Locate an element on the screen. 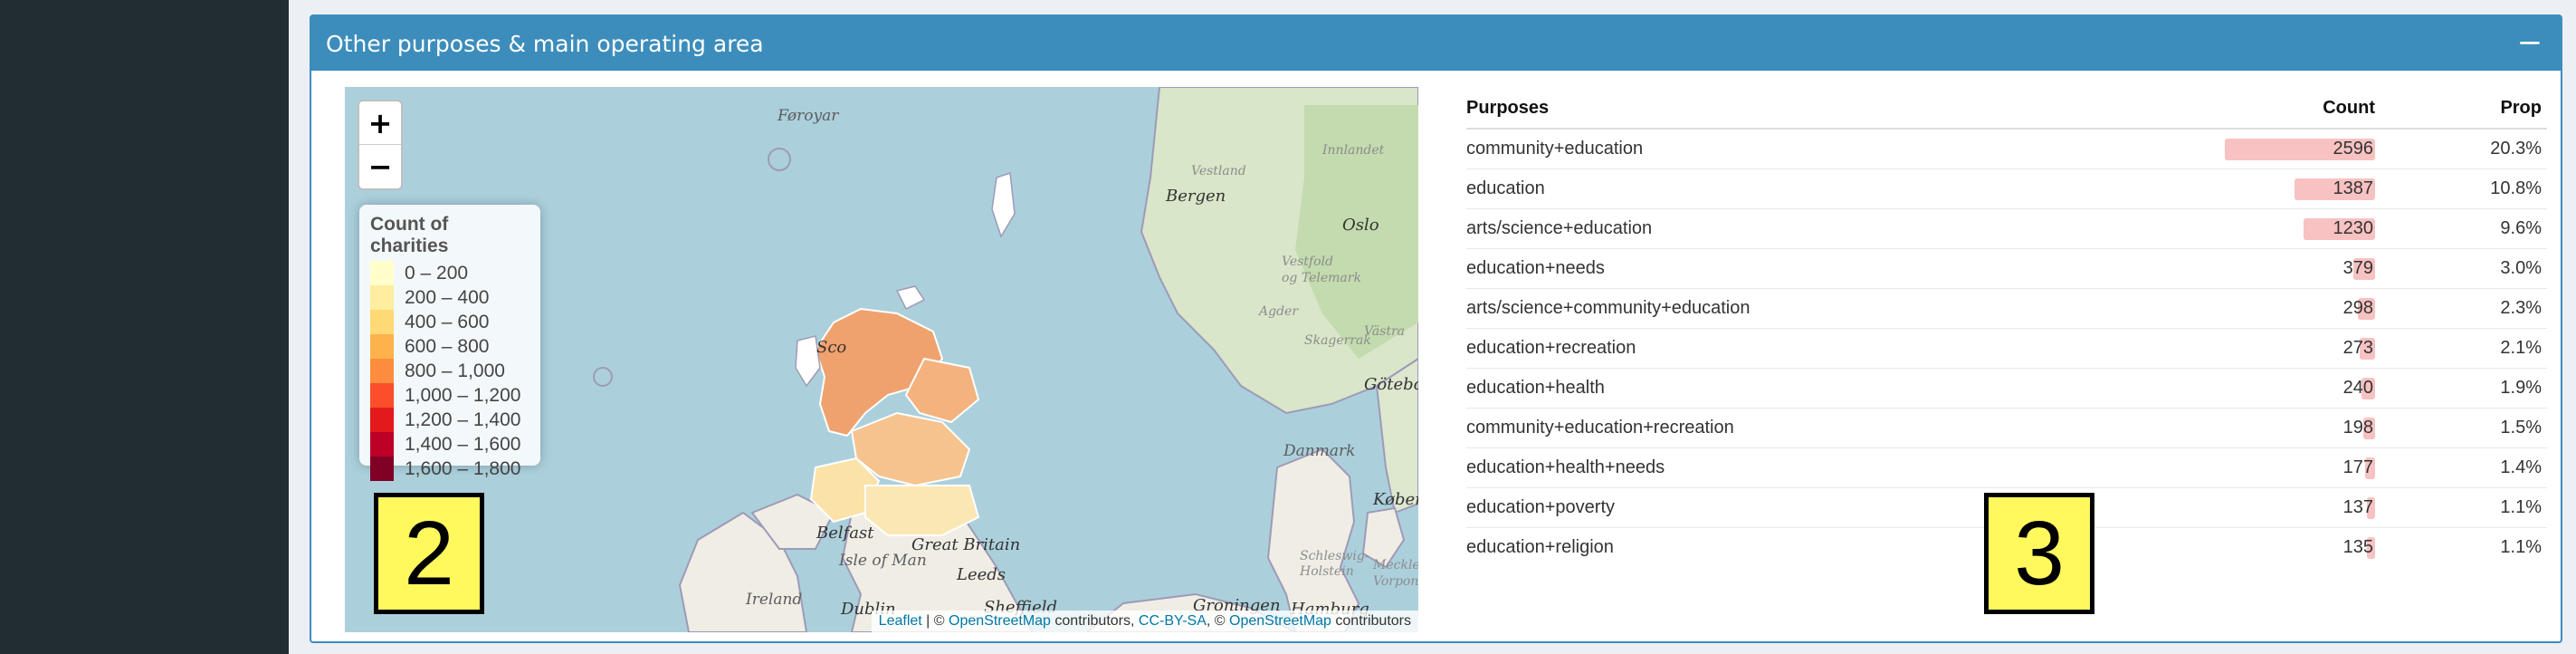  legend-item: 0 – 200 is located at coordinates (450, 273).